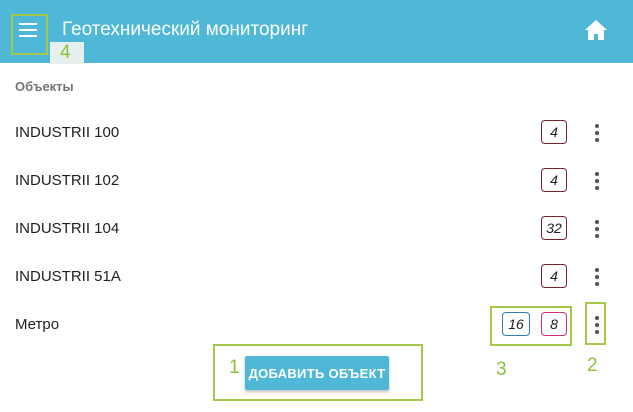 The height and width of the screenshot is (412, 633). I want to click on object-name: INDUSTRII 104, so click(67, 228).